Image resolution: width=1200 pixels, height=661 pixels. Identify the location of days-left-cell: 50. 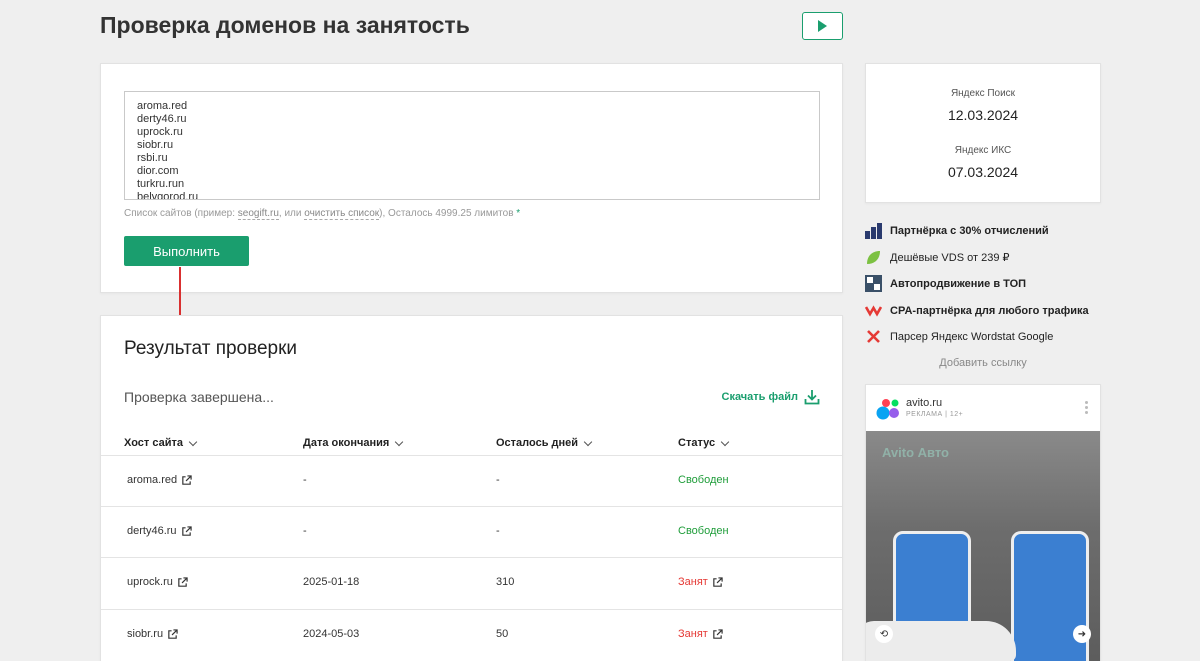
(502, 634).